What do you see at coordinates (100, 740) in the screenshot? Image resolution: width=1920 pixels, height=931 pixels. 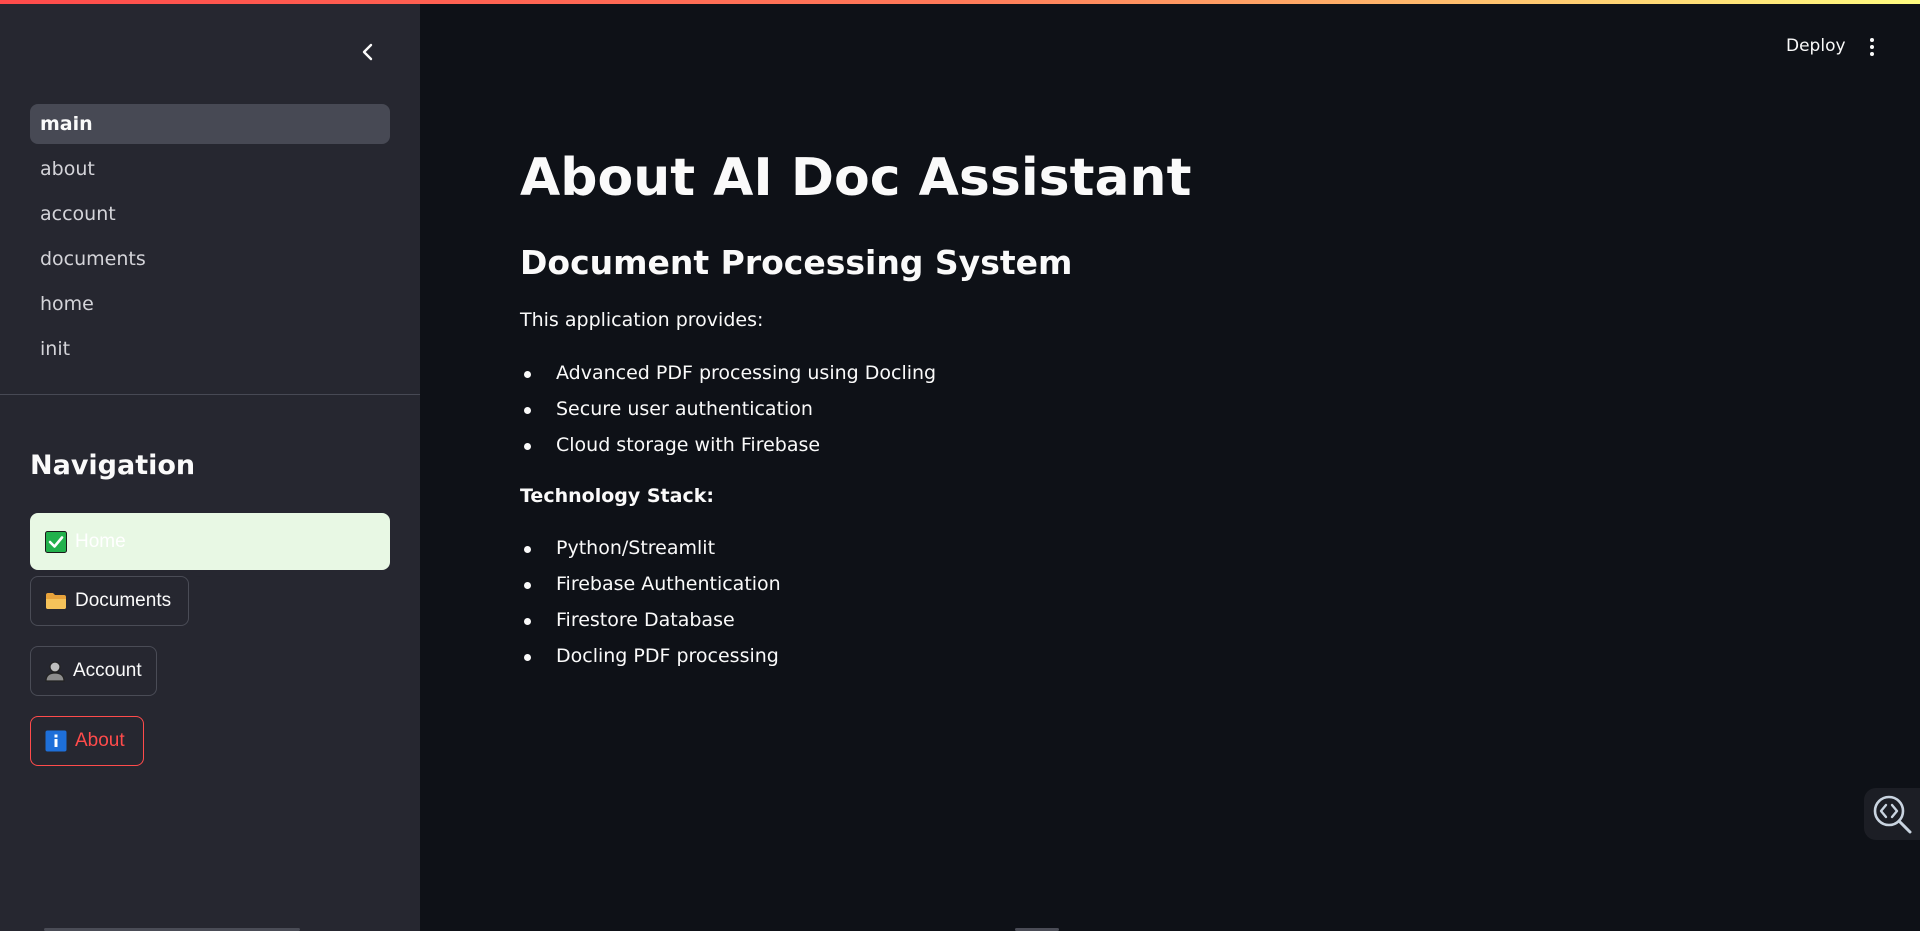 I see `about-button-label: About` at bounding box center [100, 740].